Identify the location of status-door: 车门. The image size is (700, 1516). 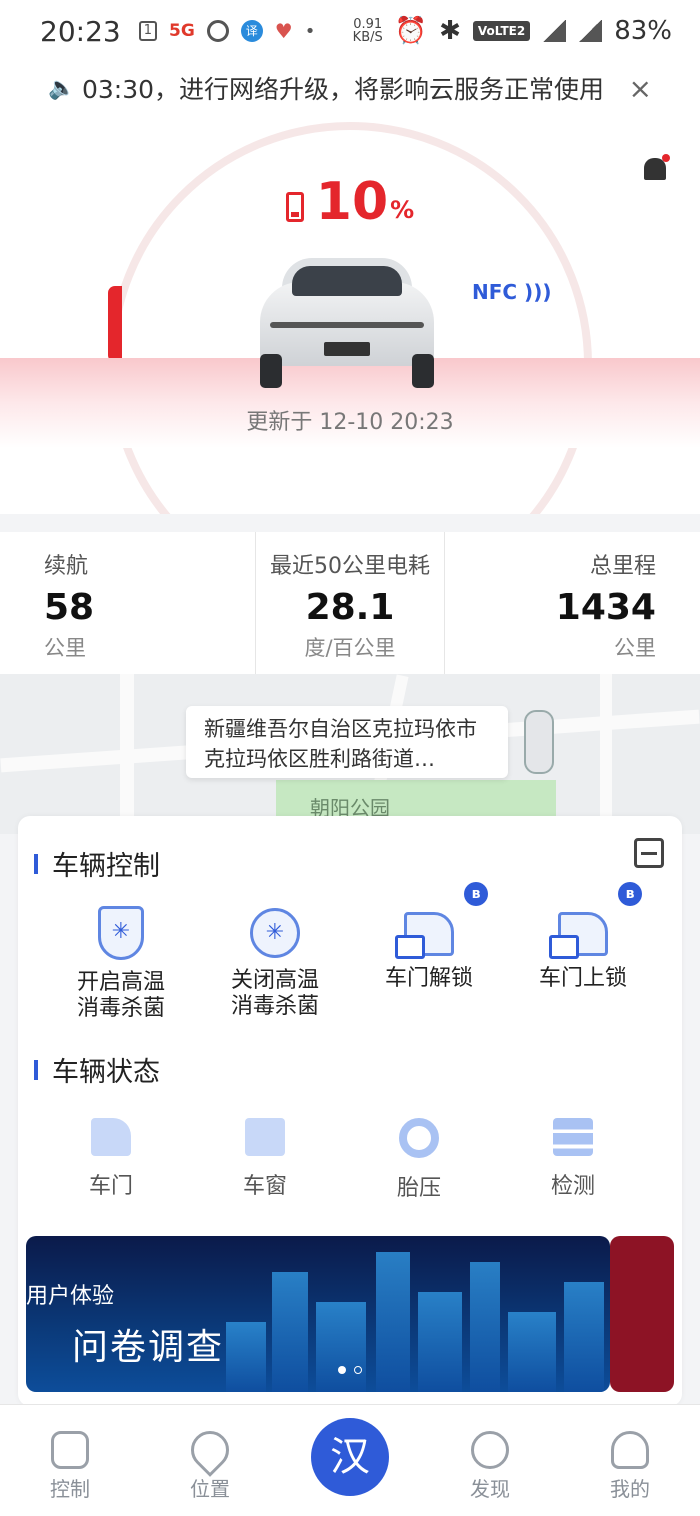
(111, 1160).